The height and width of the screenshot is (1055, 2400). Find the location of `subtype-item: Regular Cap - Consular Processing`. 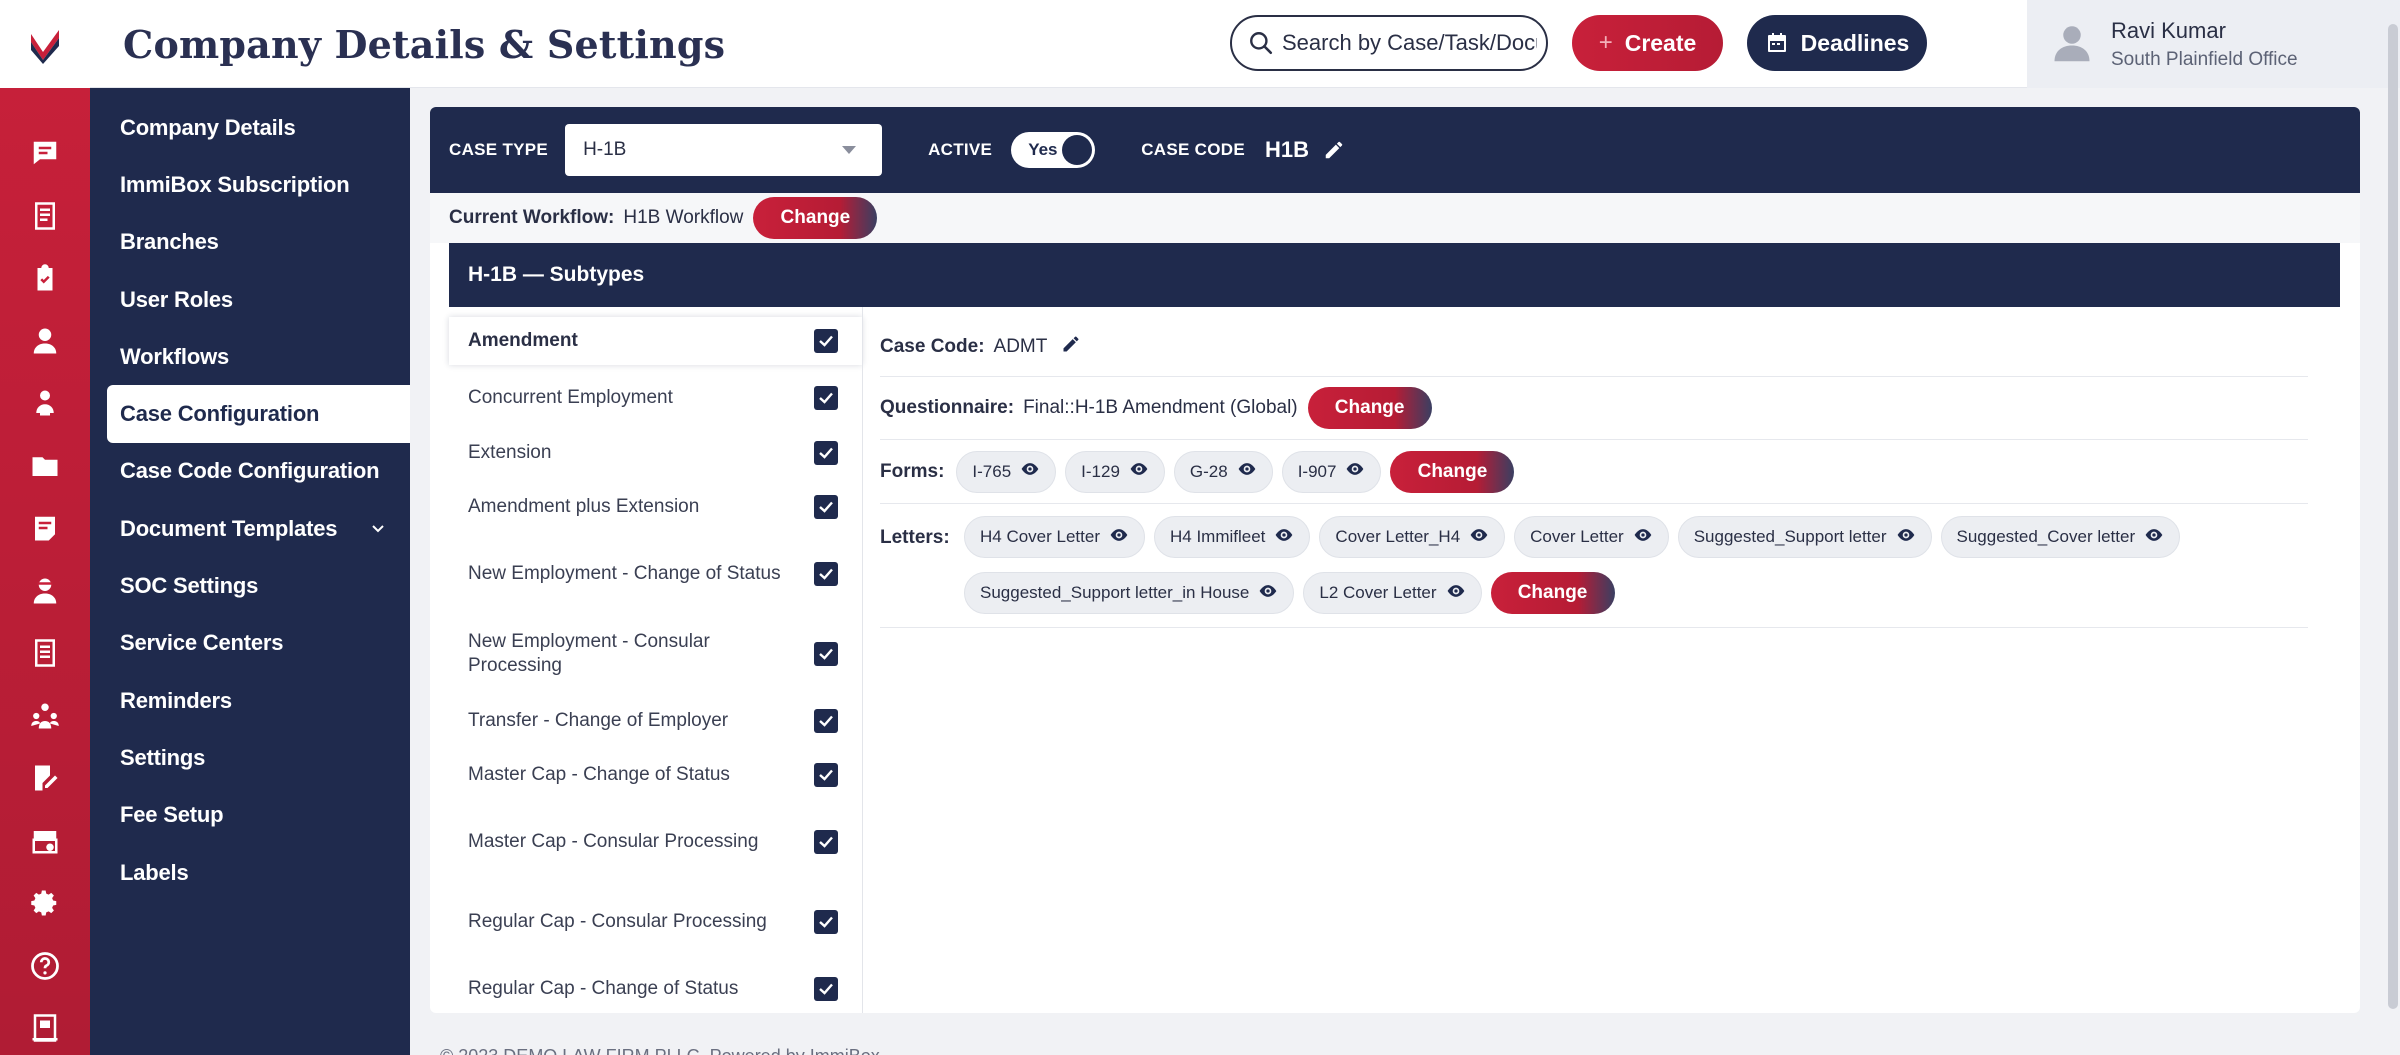

subtype-item: Regular Cap - Consular Processing is located at coordinates (655, 922).